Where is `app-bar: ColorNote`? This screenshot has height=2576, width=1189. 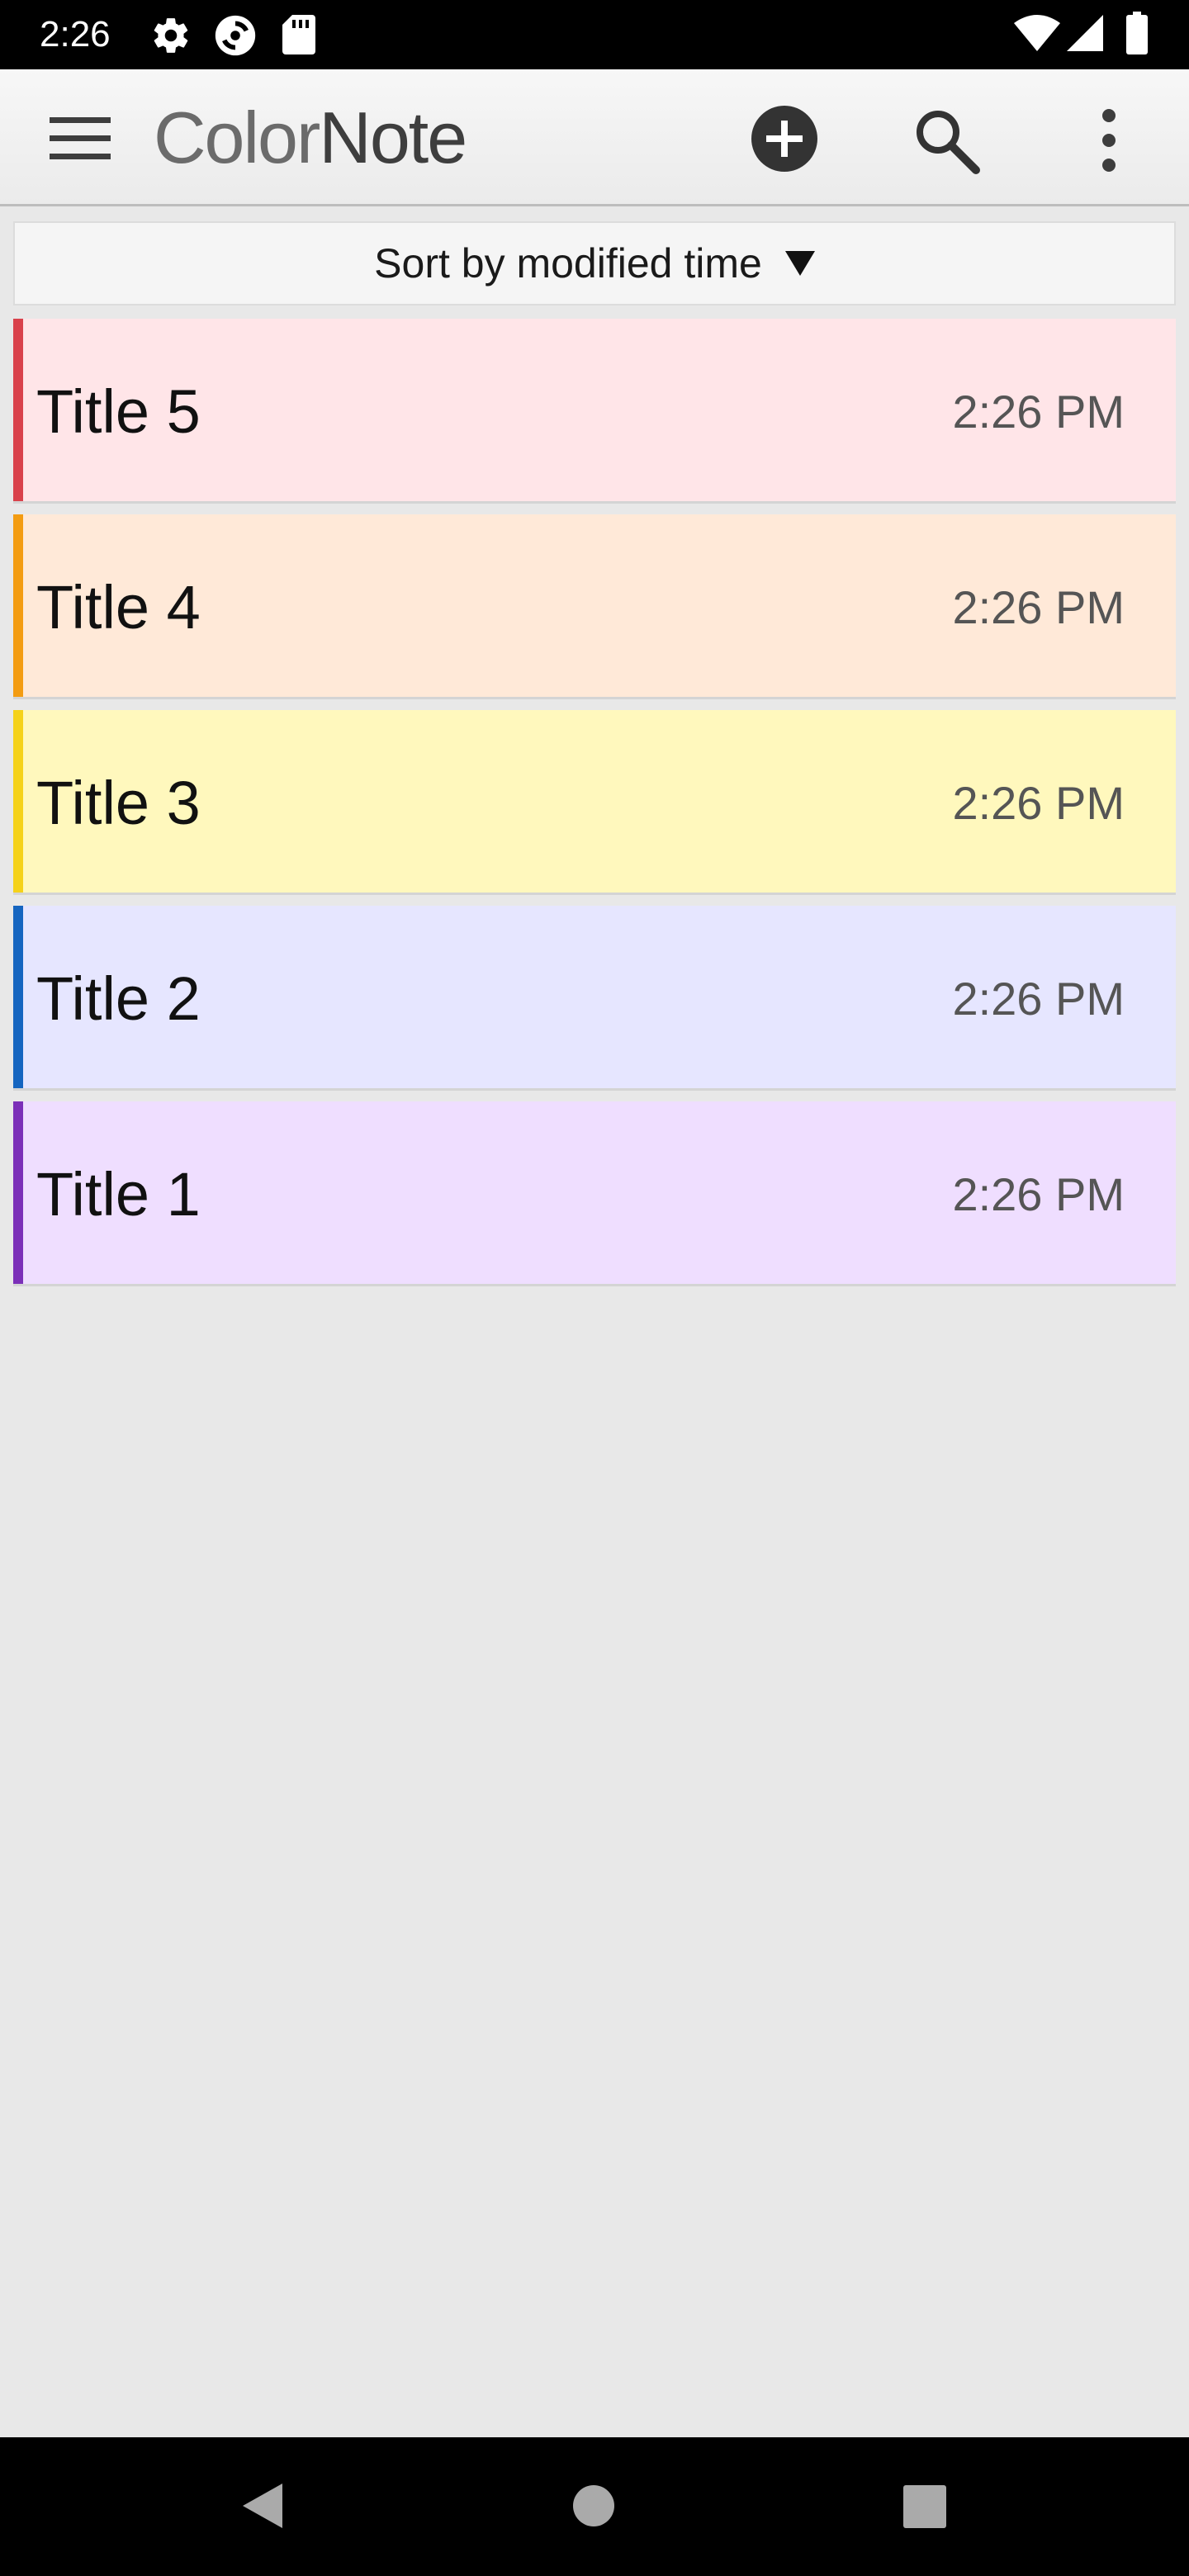
app-bar: ColorNote is located at coordinates (594, 137).